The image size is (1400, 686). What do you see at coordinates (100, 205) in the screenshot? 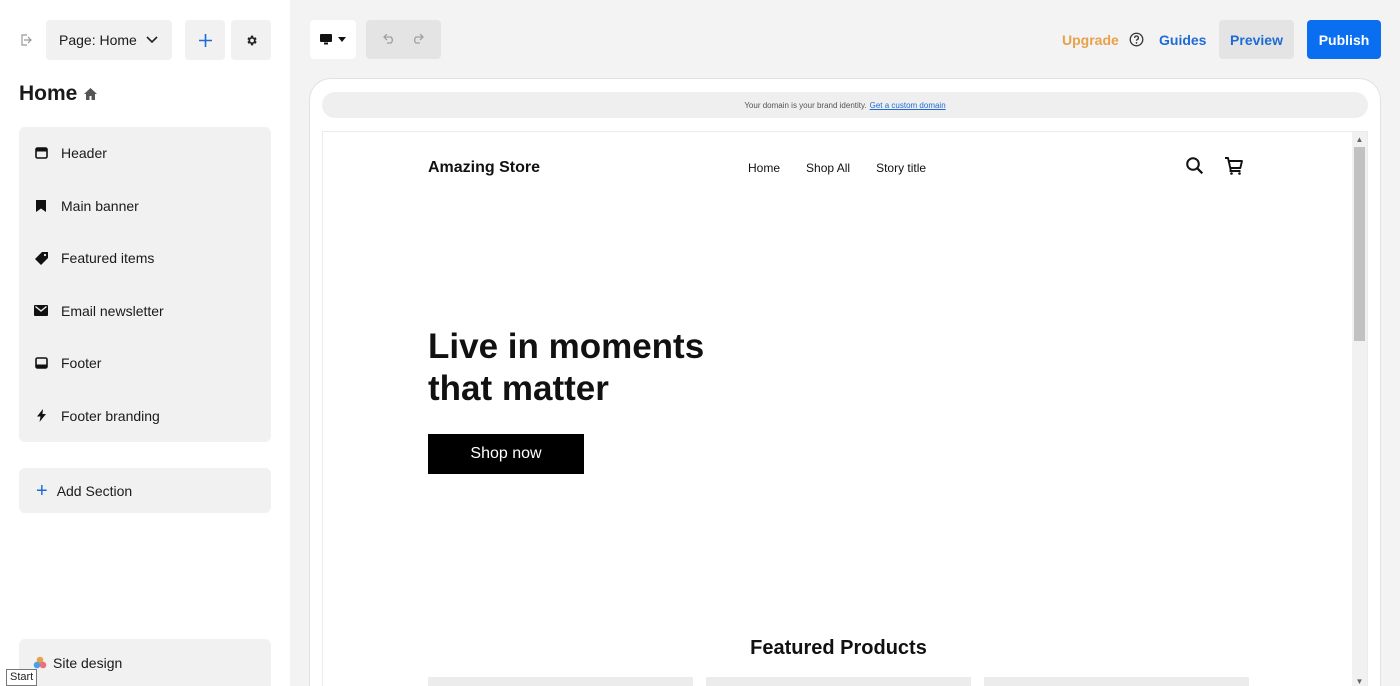
I see `section-item-label: Main banner` at bounding box center [100, 205].